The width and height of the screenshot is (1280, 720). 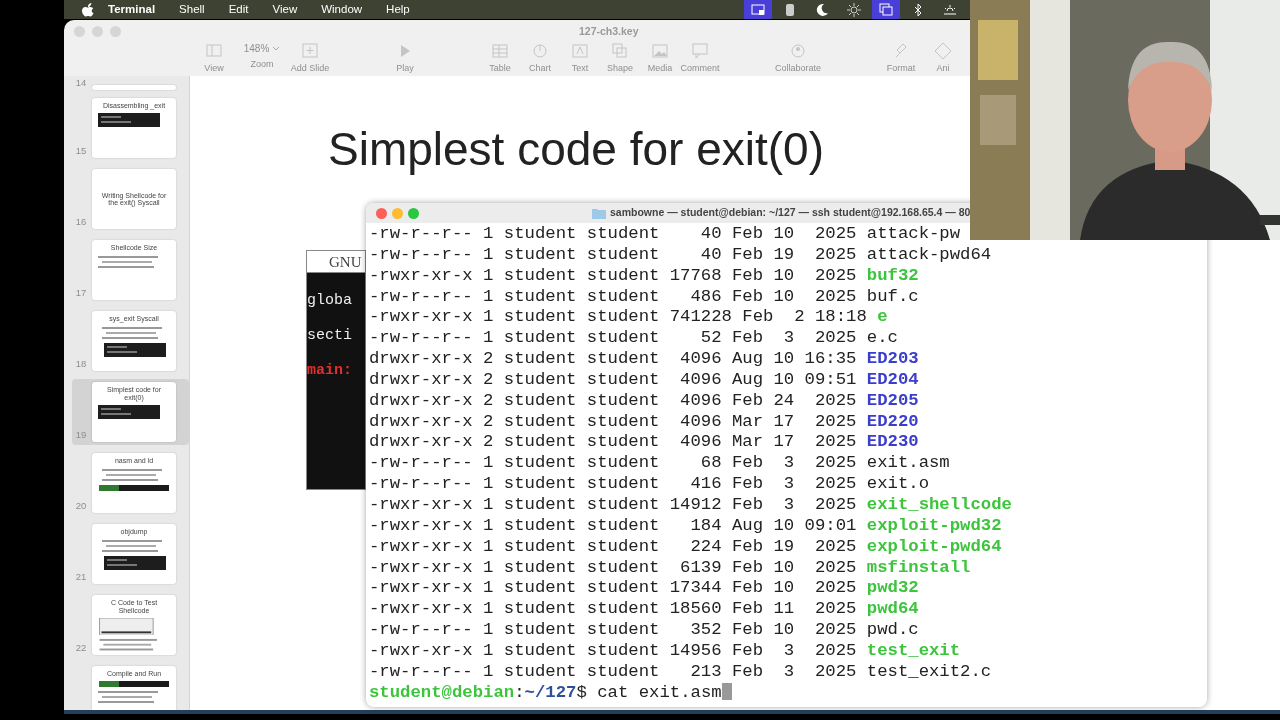 What do you see at coordinates (790, 9) in the screenshot?
I see `app-icon` at bounding box center [790, 9].